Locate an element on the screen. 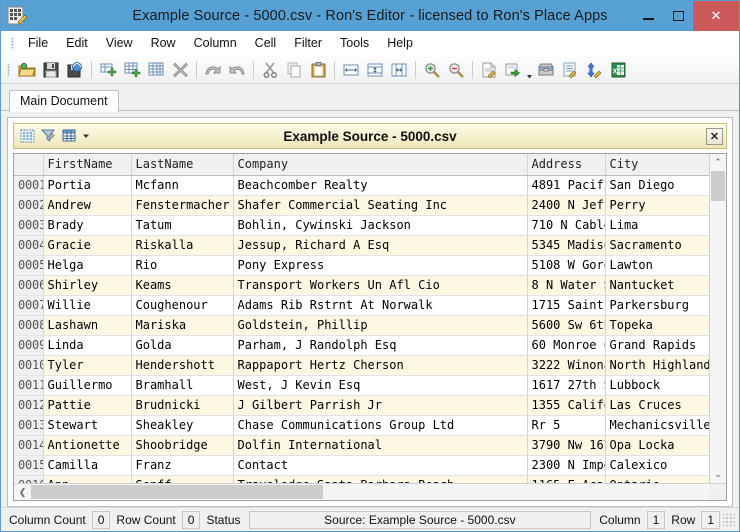 This screenshot has width=740, height=532. table-cell: Goldstein, Phillip is located at coordinates (380, 325).